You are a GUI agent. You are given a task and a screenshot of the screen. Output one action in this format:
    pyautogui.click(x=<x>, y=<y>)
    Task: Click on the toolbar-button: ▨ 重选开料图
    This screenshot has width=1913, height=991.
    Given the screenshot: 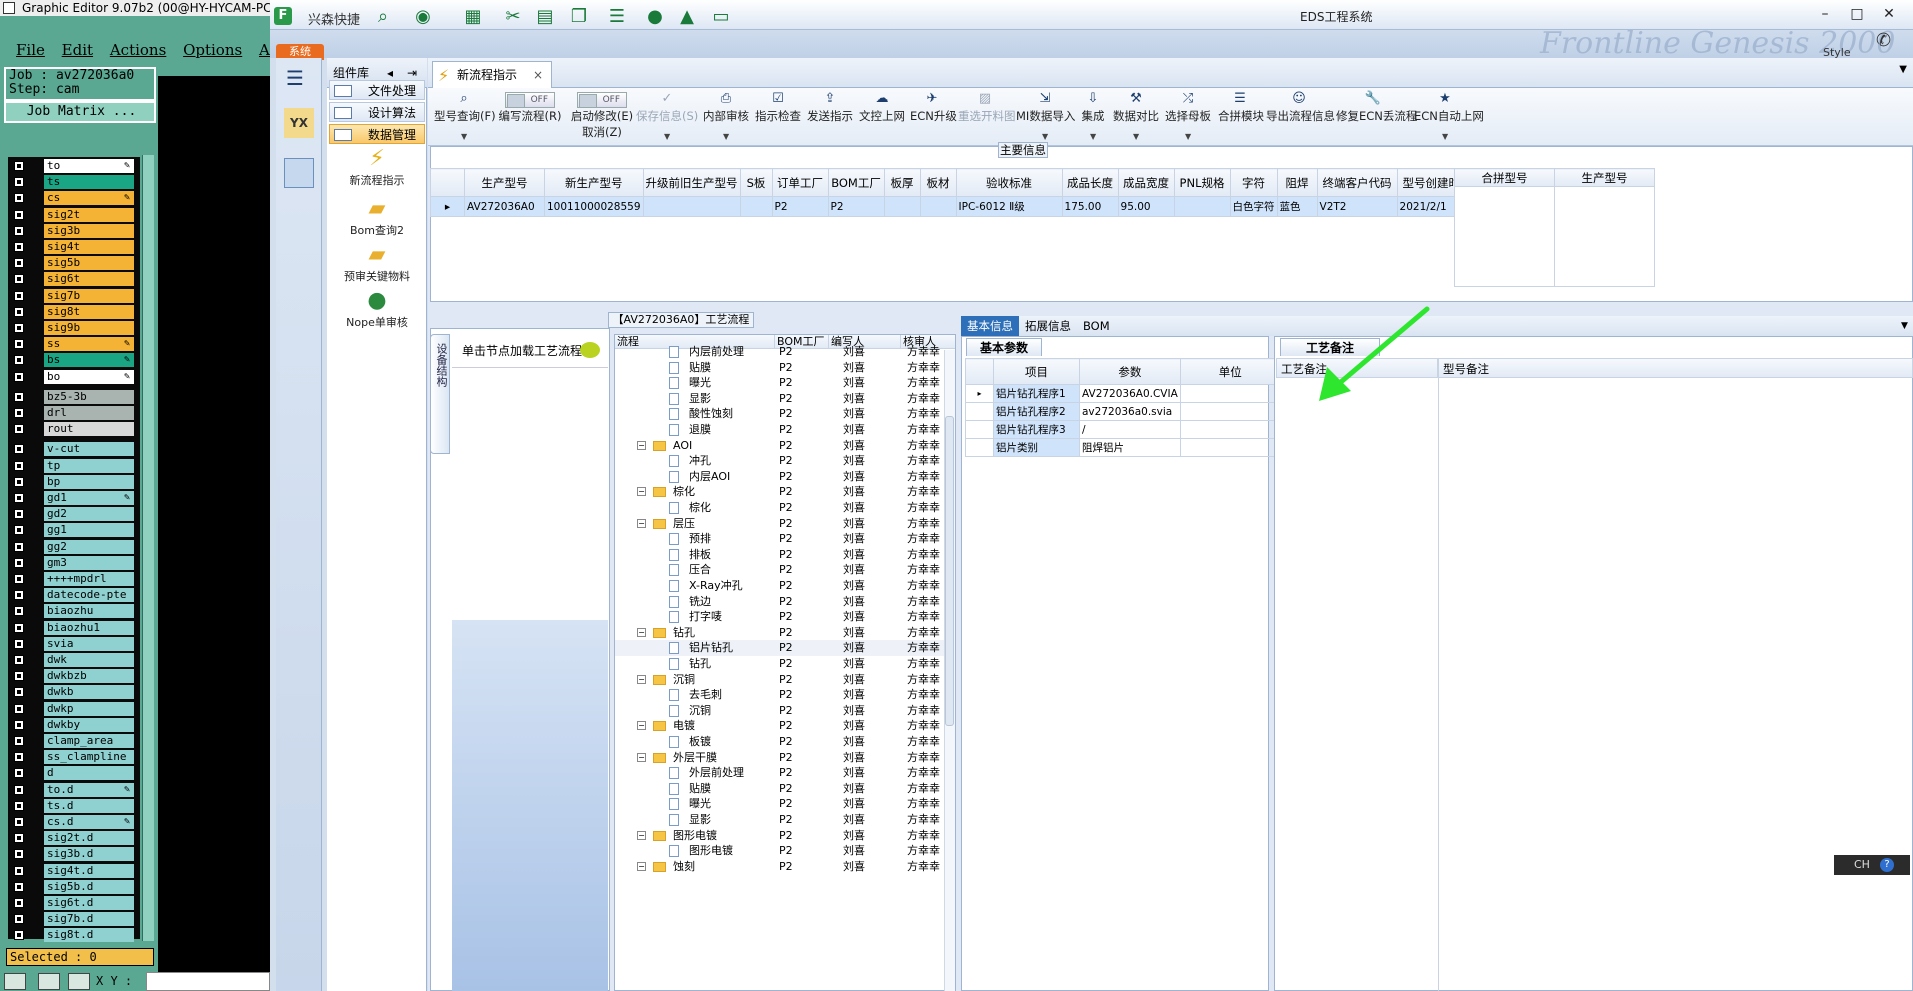 What is the action you would take?
    pyautogui.click(x=987, y=117)
    